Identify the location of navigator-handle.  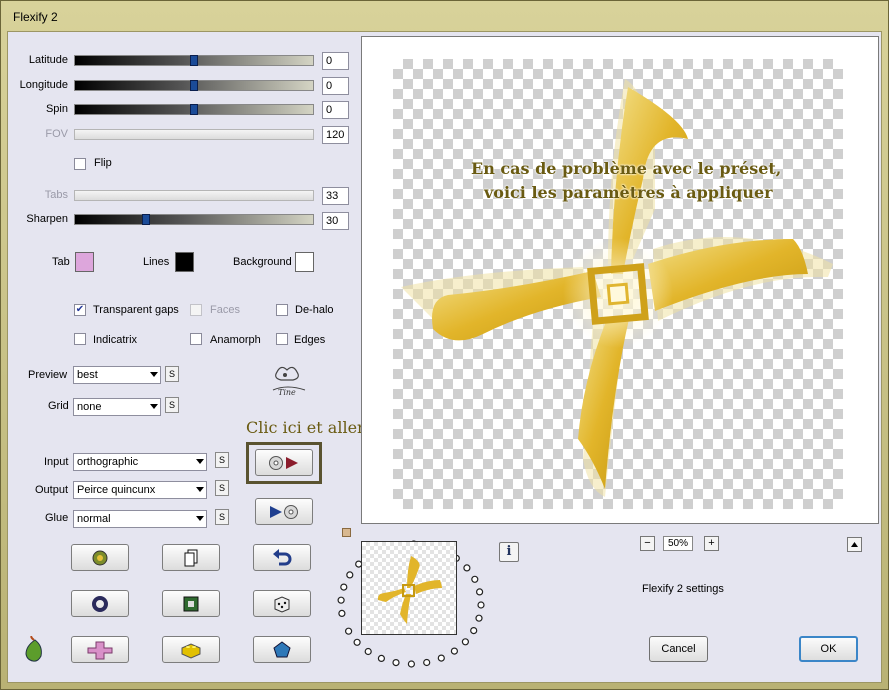
(346, 532).